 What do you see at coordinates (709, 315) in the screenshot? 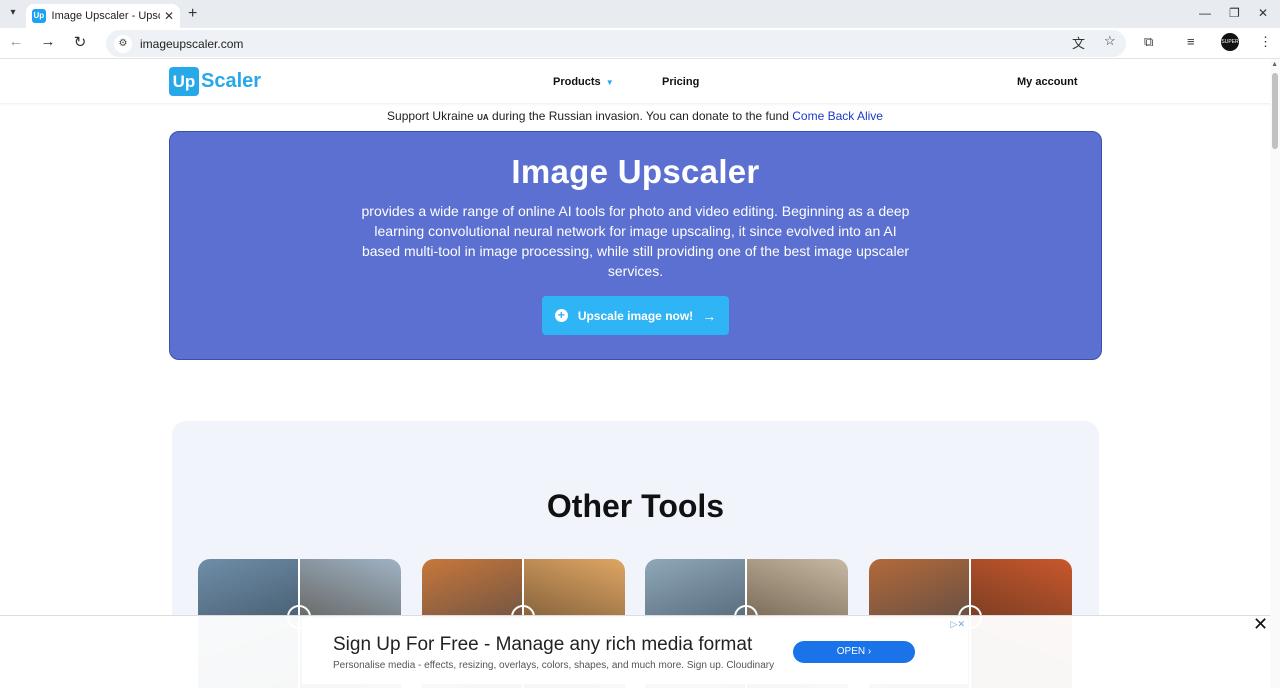
I see `arrow-right-icon: →` at bounding box center [709, 315].